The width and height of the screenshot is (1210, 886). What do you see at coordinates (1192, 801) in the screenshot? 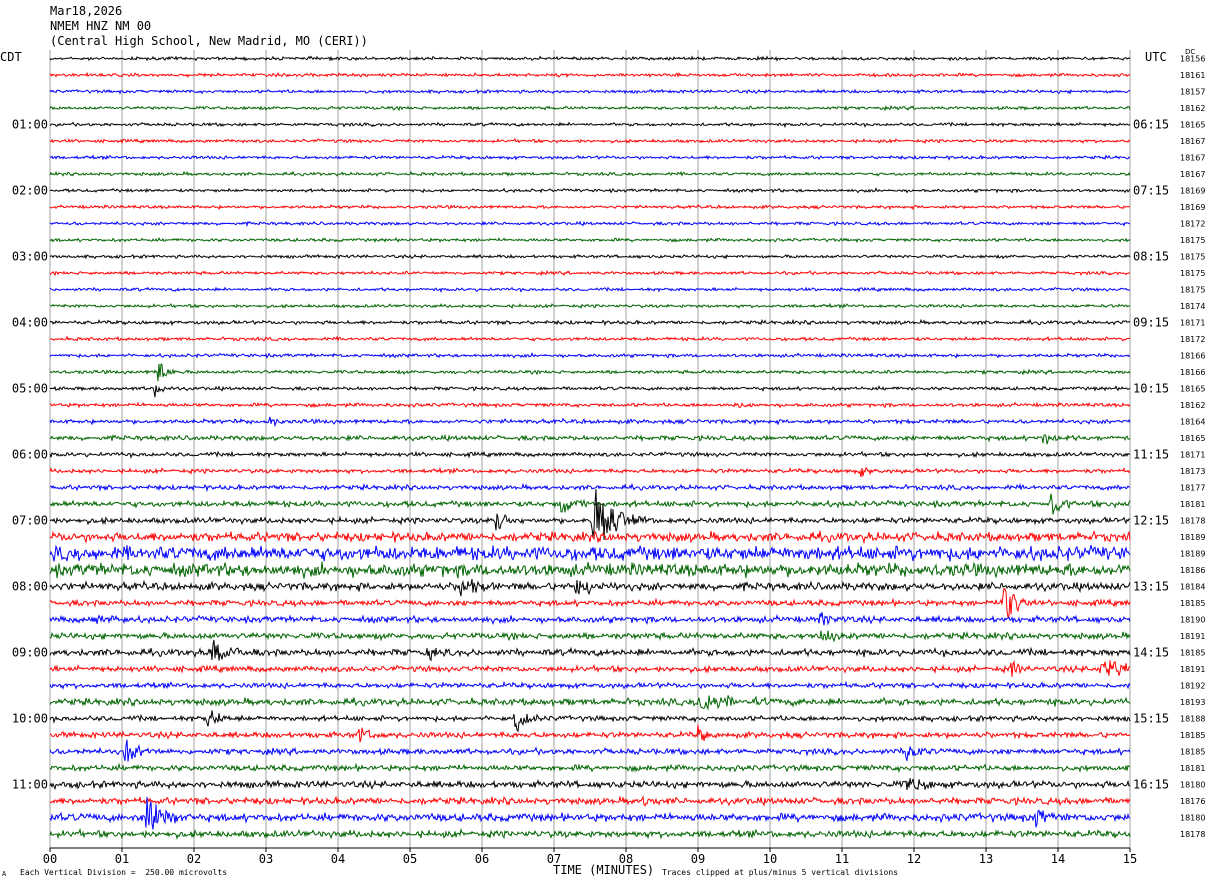
I see `dc-offset-label: 18176` at bounding box center [1192, 801].